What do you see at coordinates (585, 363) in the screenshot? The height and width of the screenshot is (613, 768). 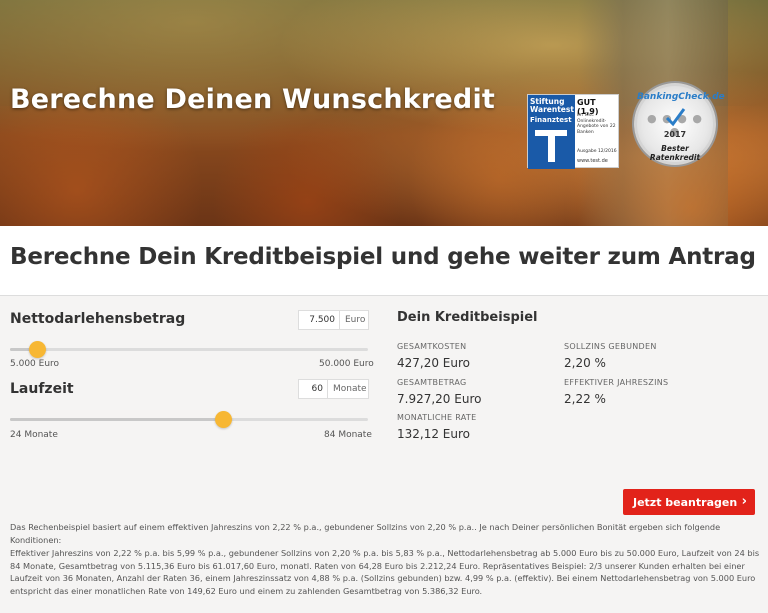 I see `sollzins-value: 2,20 %` at bounding box center [585, 363].